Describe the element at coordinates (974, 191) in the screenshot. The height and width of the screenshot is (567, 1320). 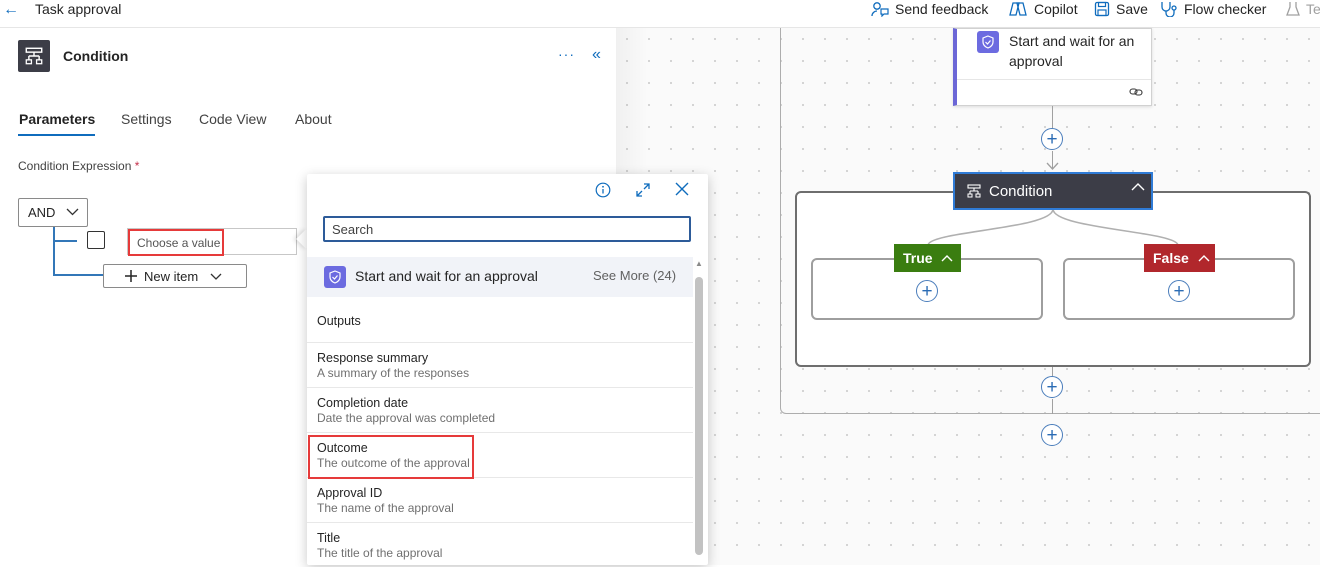
I see `condition-node-icon` at that location.